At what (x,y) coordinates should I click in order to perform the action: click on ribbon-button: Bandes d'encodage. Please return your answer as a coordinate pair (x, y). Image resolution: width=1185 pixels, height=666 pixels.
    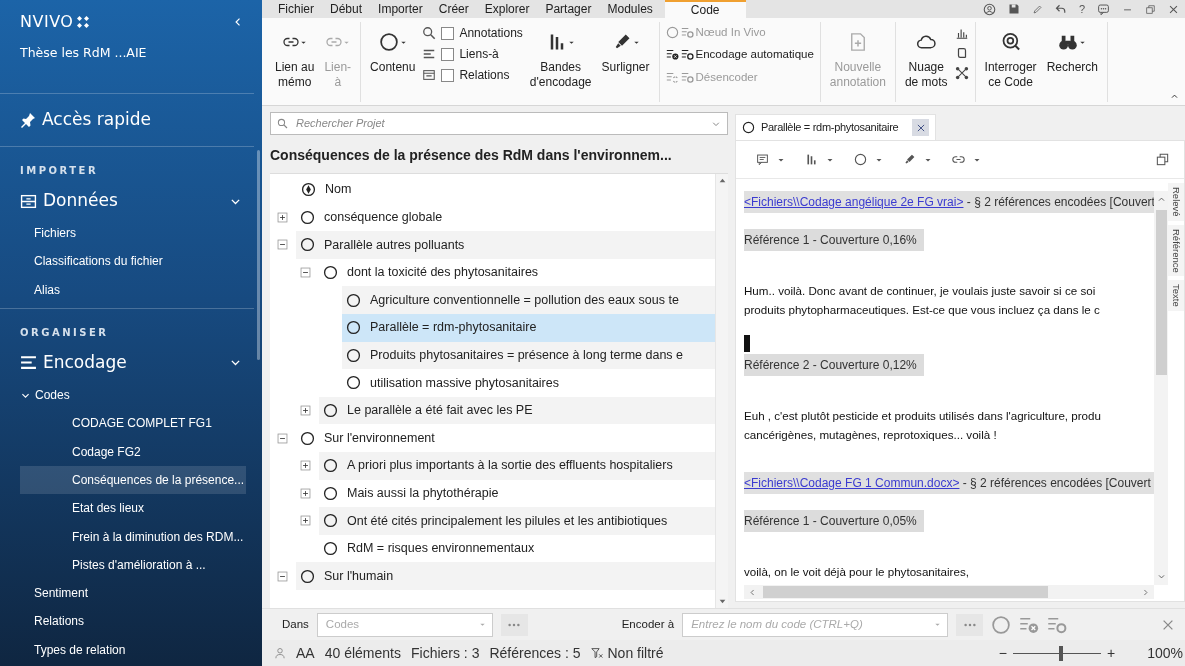
    Looking at the image, I should click on (560, 57).